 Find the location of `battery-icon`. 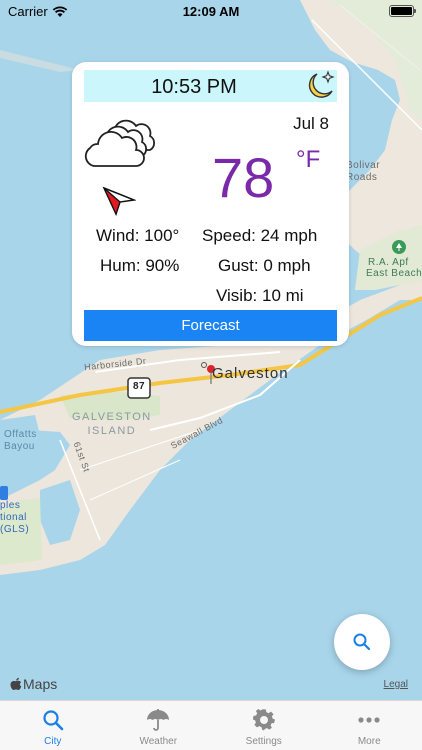

battery-icon is located at coordinates (402, 11).